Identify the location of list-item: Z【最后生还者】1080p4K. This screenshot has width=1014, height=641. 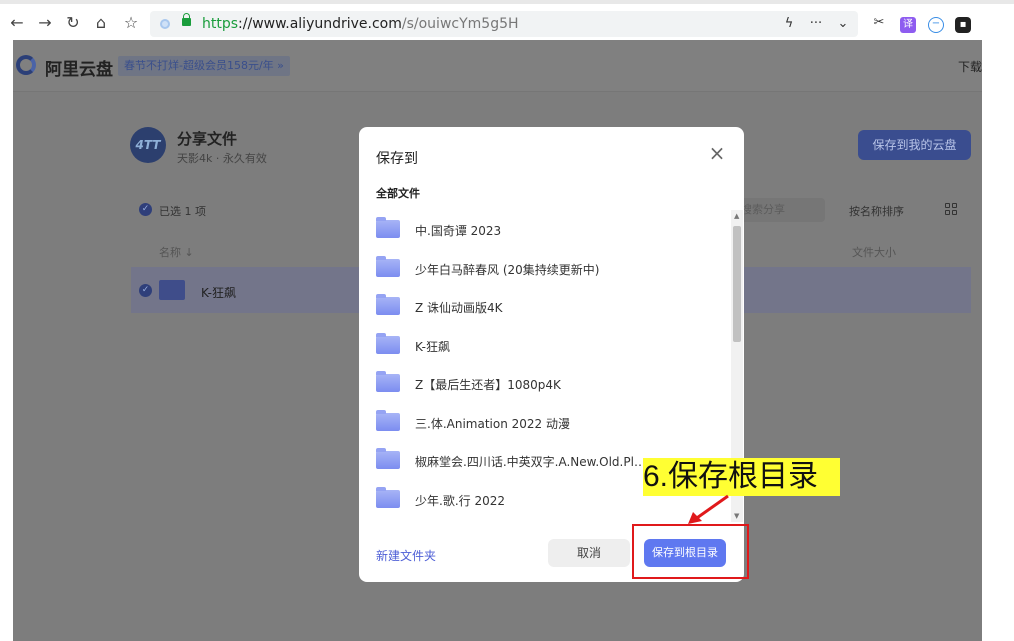
(545, 383).